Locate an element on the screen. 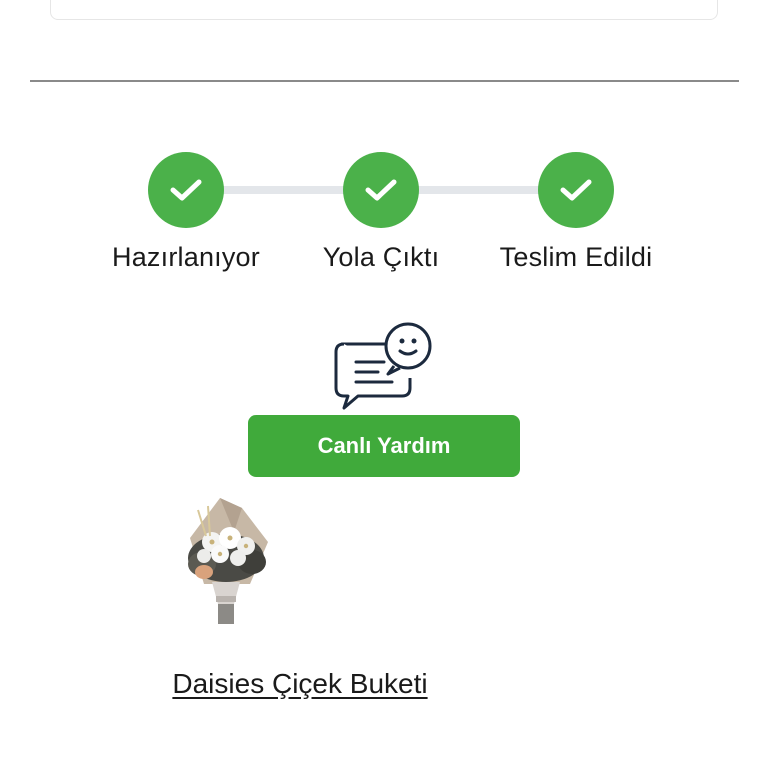  product-name-link: Daisies Çiçek Buketi is located at coordinates (300, 684).